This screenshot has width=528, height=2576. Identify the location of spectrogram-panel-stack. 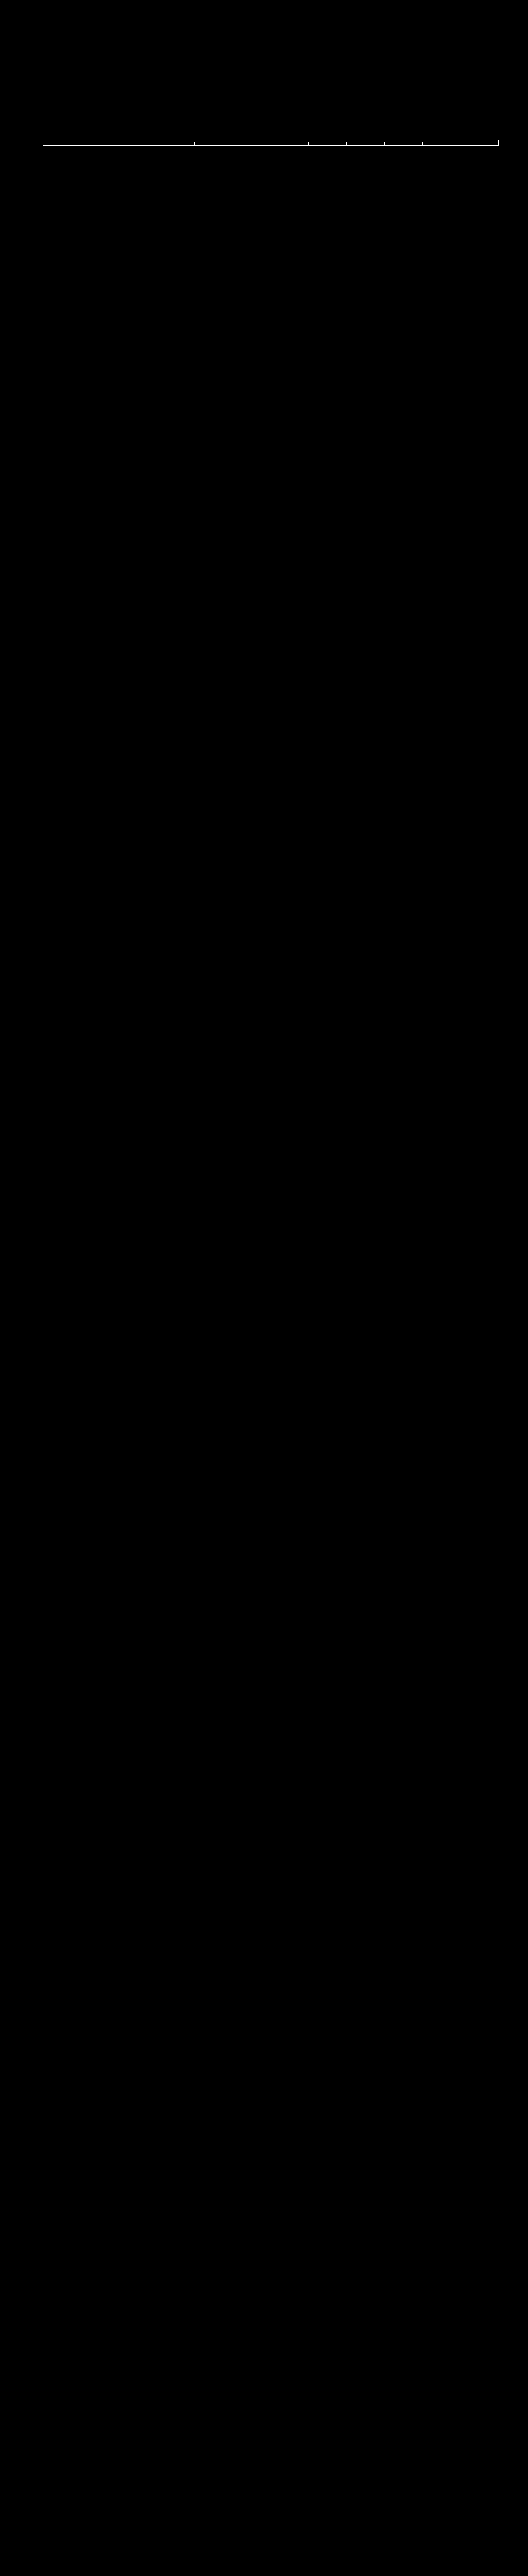
(264, 88).